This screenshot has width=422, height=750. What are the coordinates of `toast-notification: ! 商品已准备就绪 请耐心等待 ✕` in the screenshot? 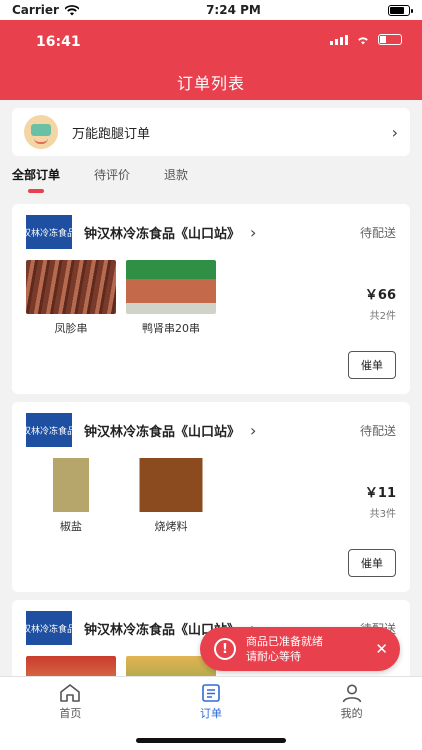 It's located at (300, 649).